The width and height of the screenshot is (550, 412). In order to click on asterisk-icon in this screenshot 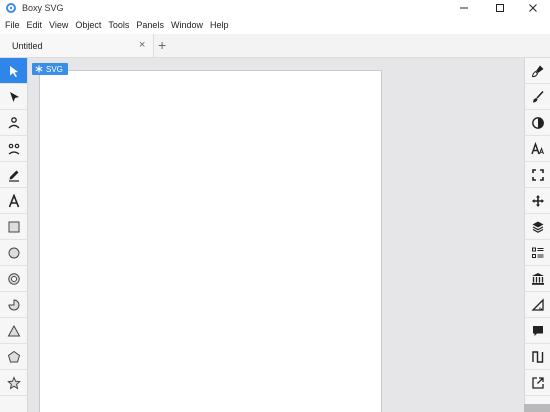, I will do `click(39, 69)`.